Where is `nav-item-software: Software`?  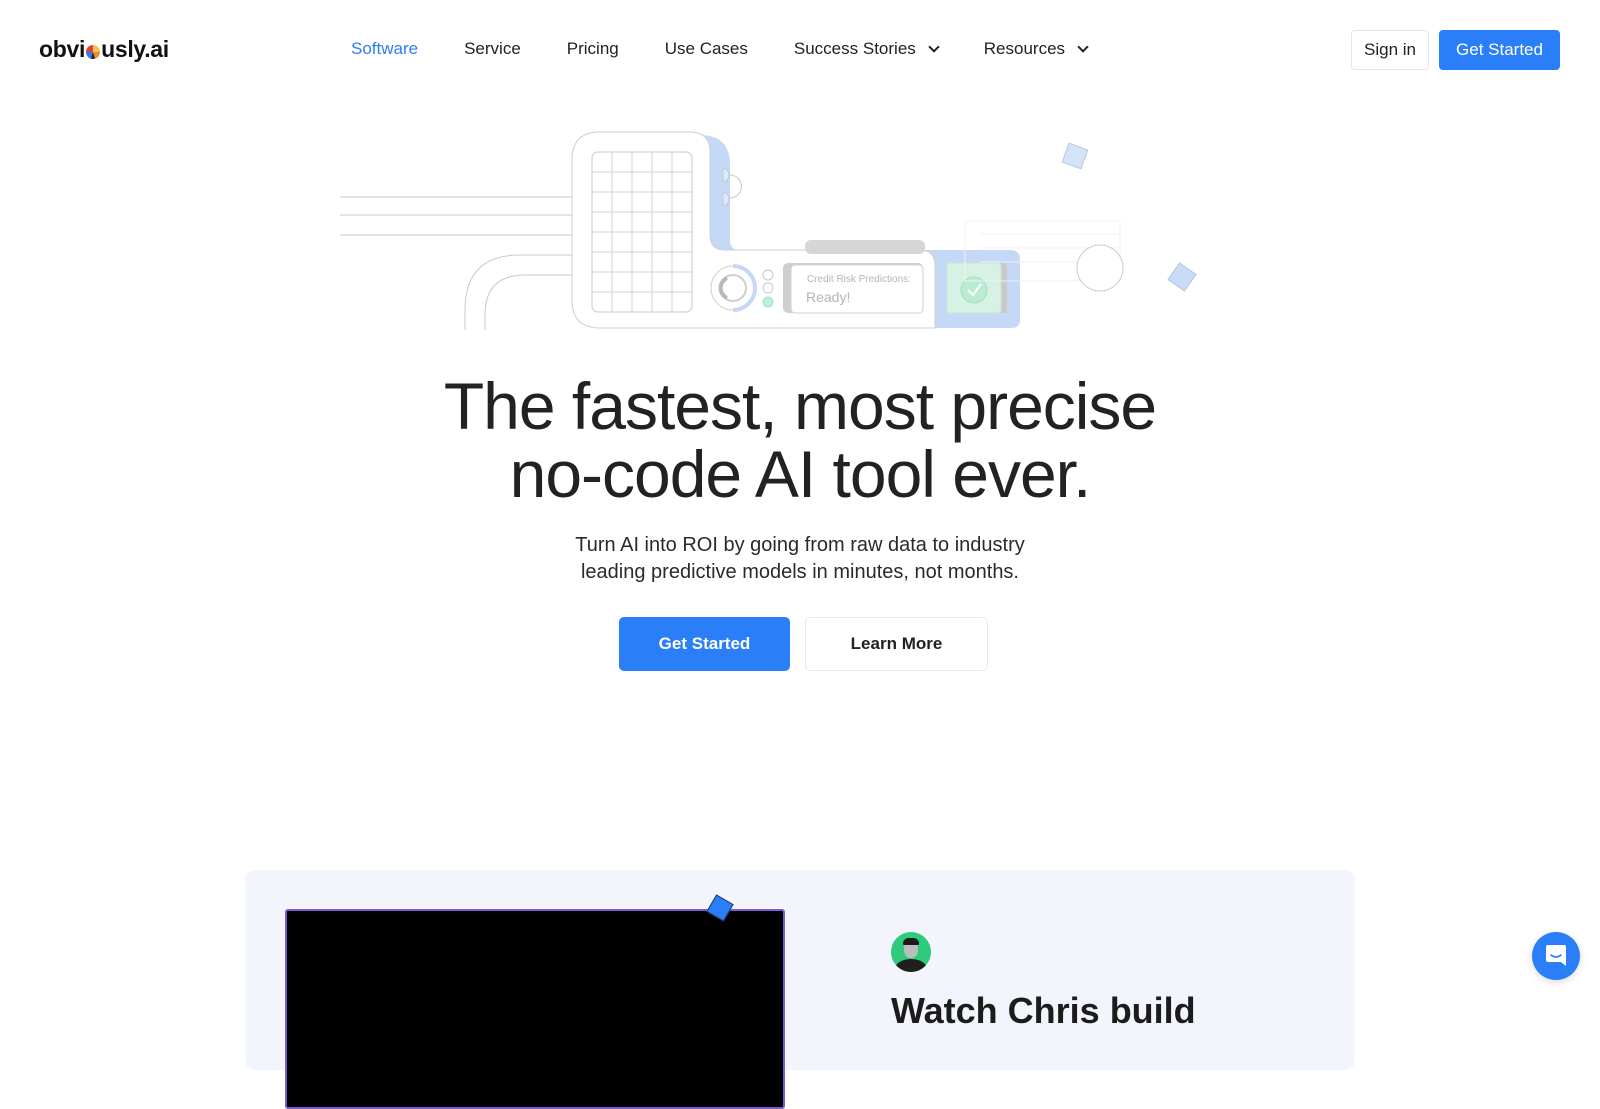 nav-item-software: Software is located at coordinates (384, 49).